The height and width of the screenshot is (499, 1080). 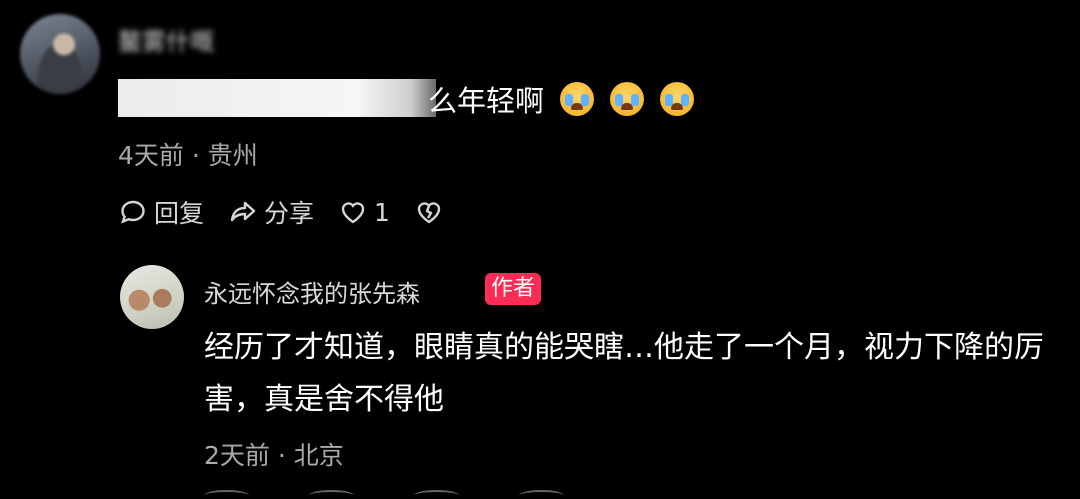 What do you see at coordinates (243, 211) in the screenshot?
I see `share-arrow-icon` at bounding box center [243, 211].